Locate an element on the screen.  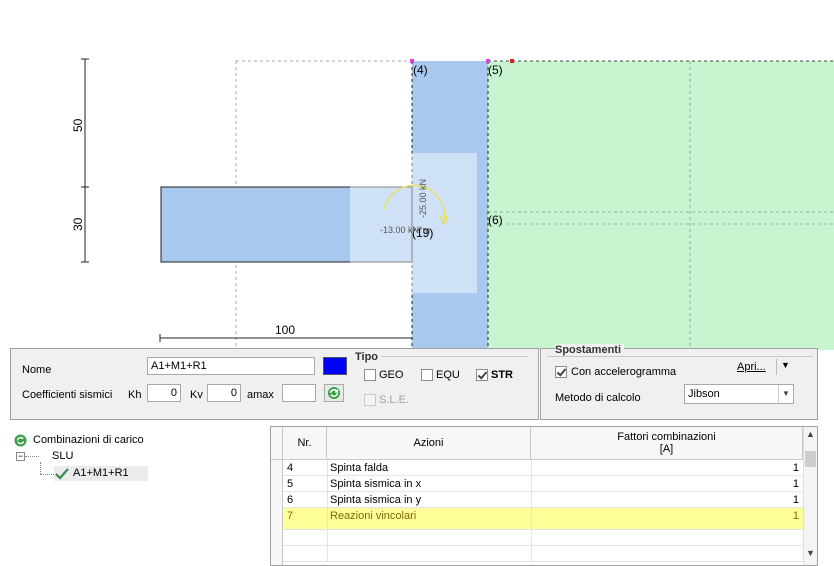
table-row: 7 Reazioni vincolari 1 is located at coordinates (543, 519).